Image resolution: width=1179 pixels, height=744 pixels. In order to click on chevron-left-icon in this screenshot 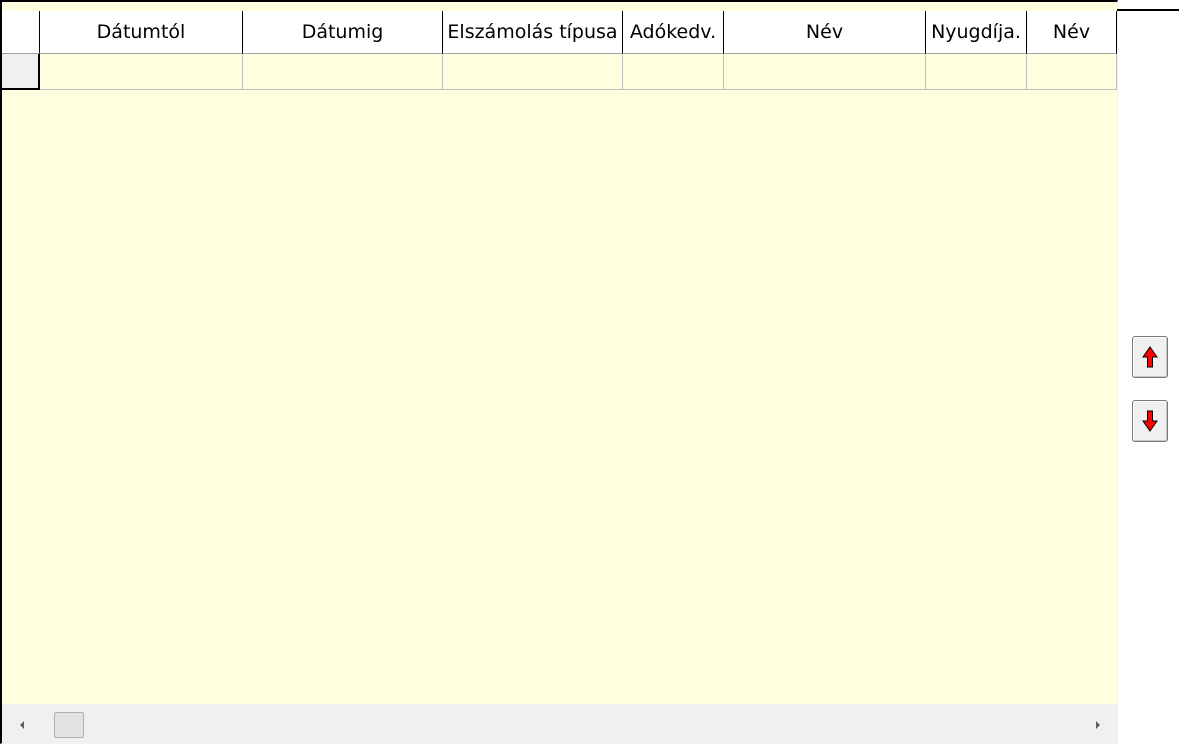, I will do `click(22, 724)`.